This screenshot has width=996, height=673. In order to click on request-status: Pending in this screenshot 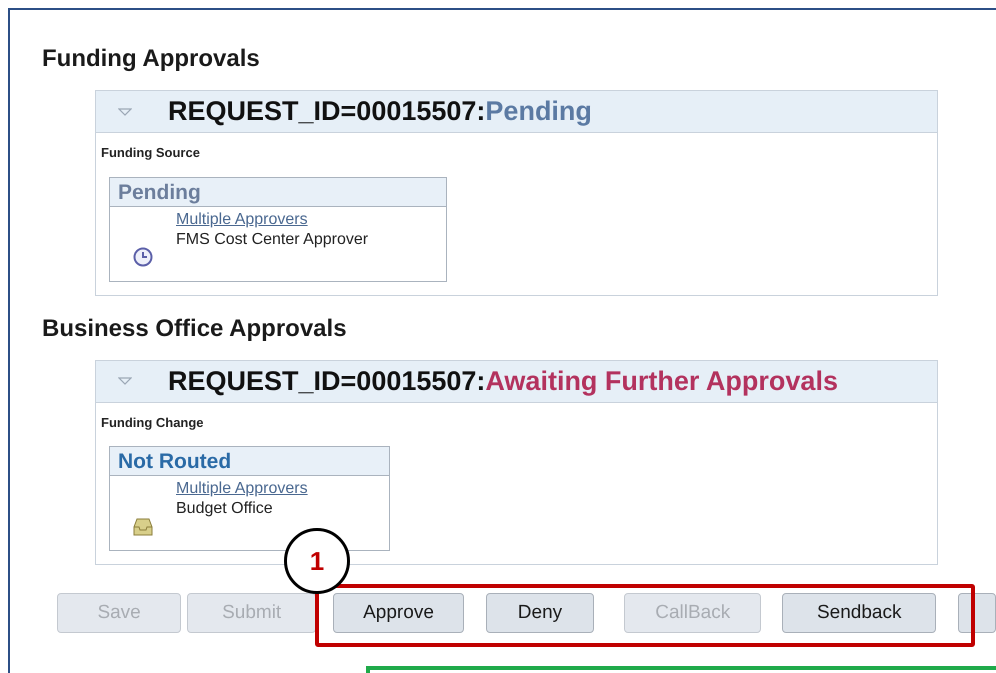, I will do `click(538, 111)`.